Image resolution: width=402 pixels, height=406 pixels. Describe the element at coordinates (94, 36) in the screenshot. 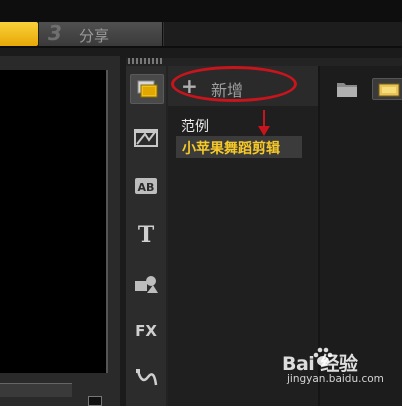

I see `step-label: 分享` at that location.